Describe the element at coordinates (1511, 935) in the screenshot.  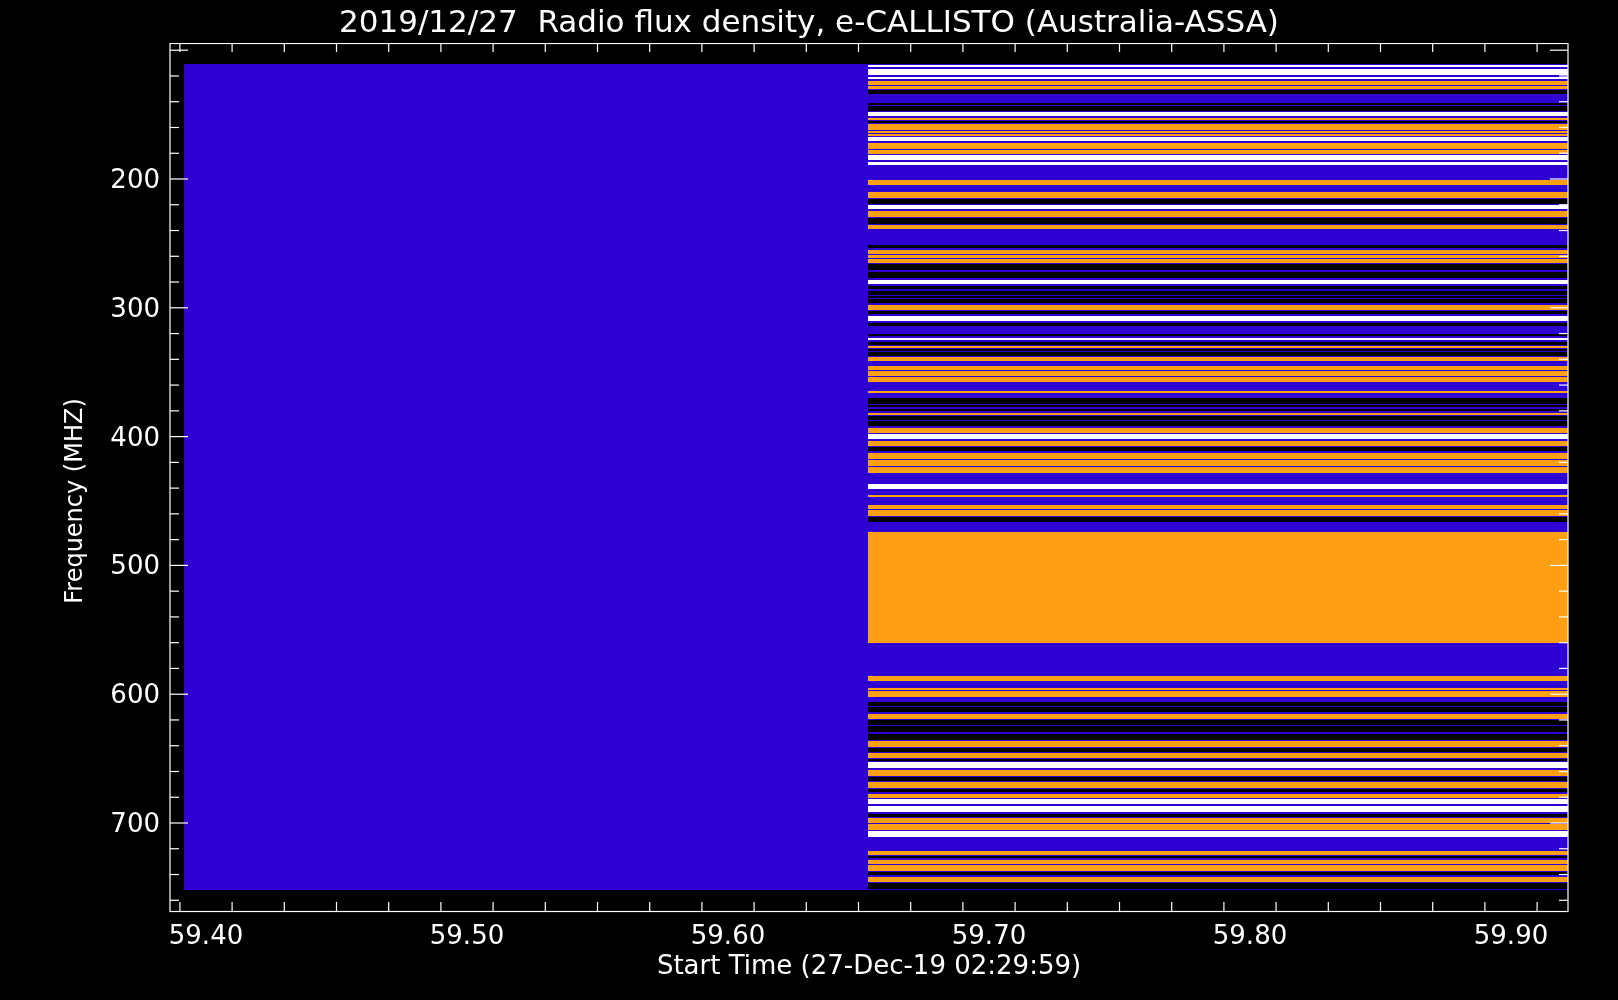
I see `tick-label: 59.90` at that location.